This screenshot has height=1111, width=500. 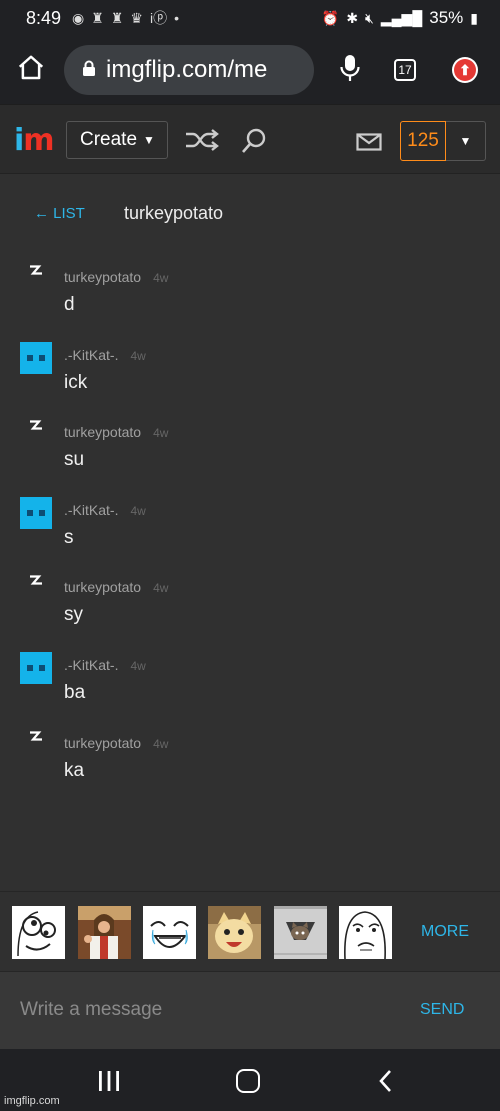 What do you see at coordinates (59, 213) in the screenshot?
I see `back-to-list-link: ← LIST` at bounding box center [59, 213].